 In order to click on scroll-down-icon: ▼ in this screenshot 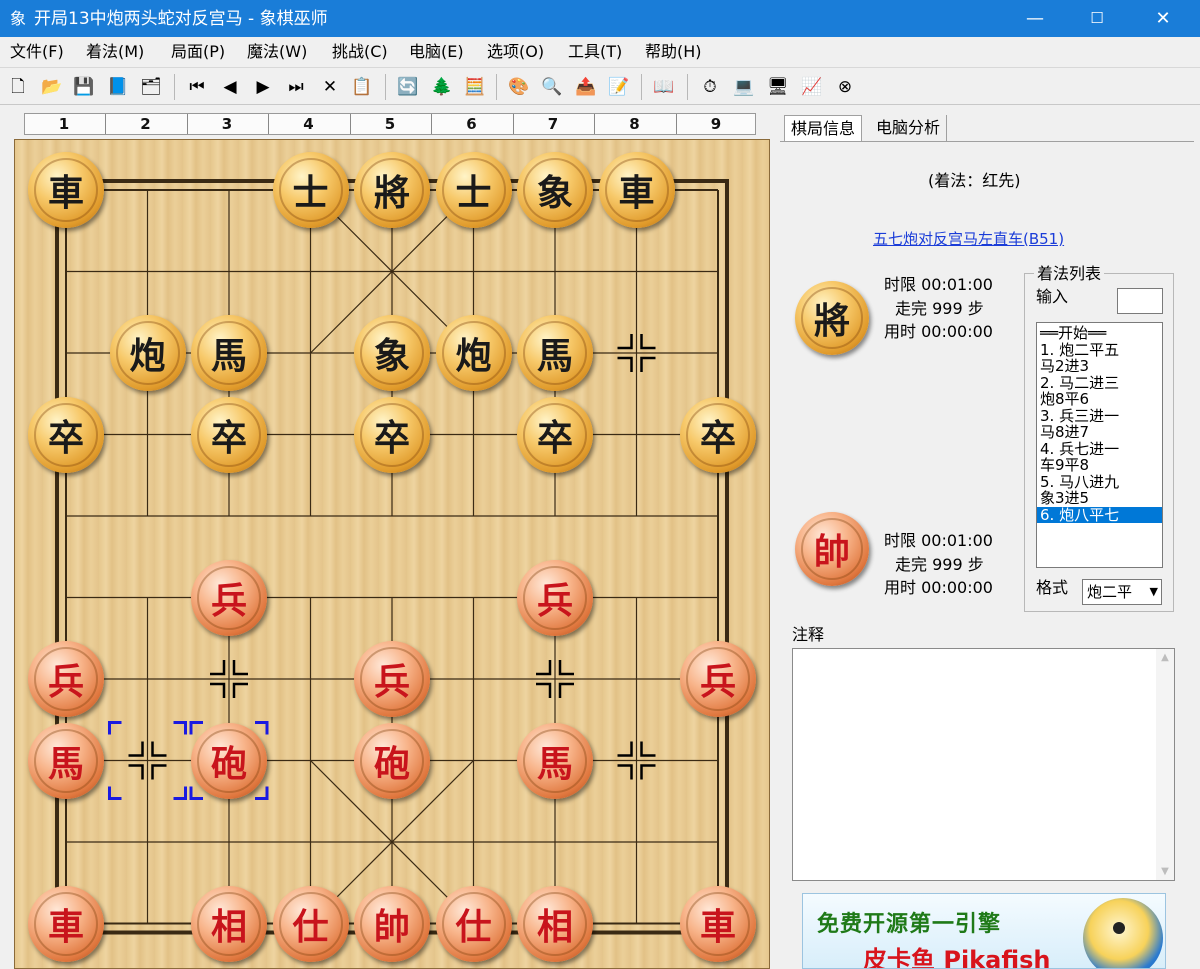, I will do `click(1165, 871)`.